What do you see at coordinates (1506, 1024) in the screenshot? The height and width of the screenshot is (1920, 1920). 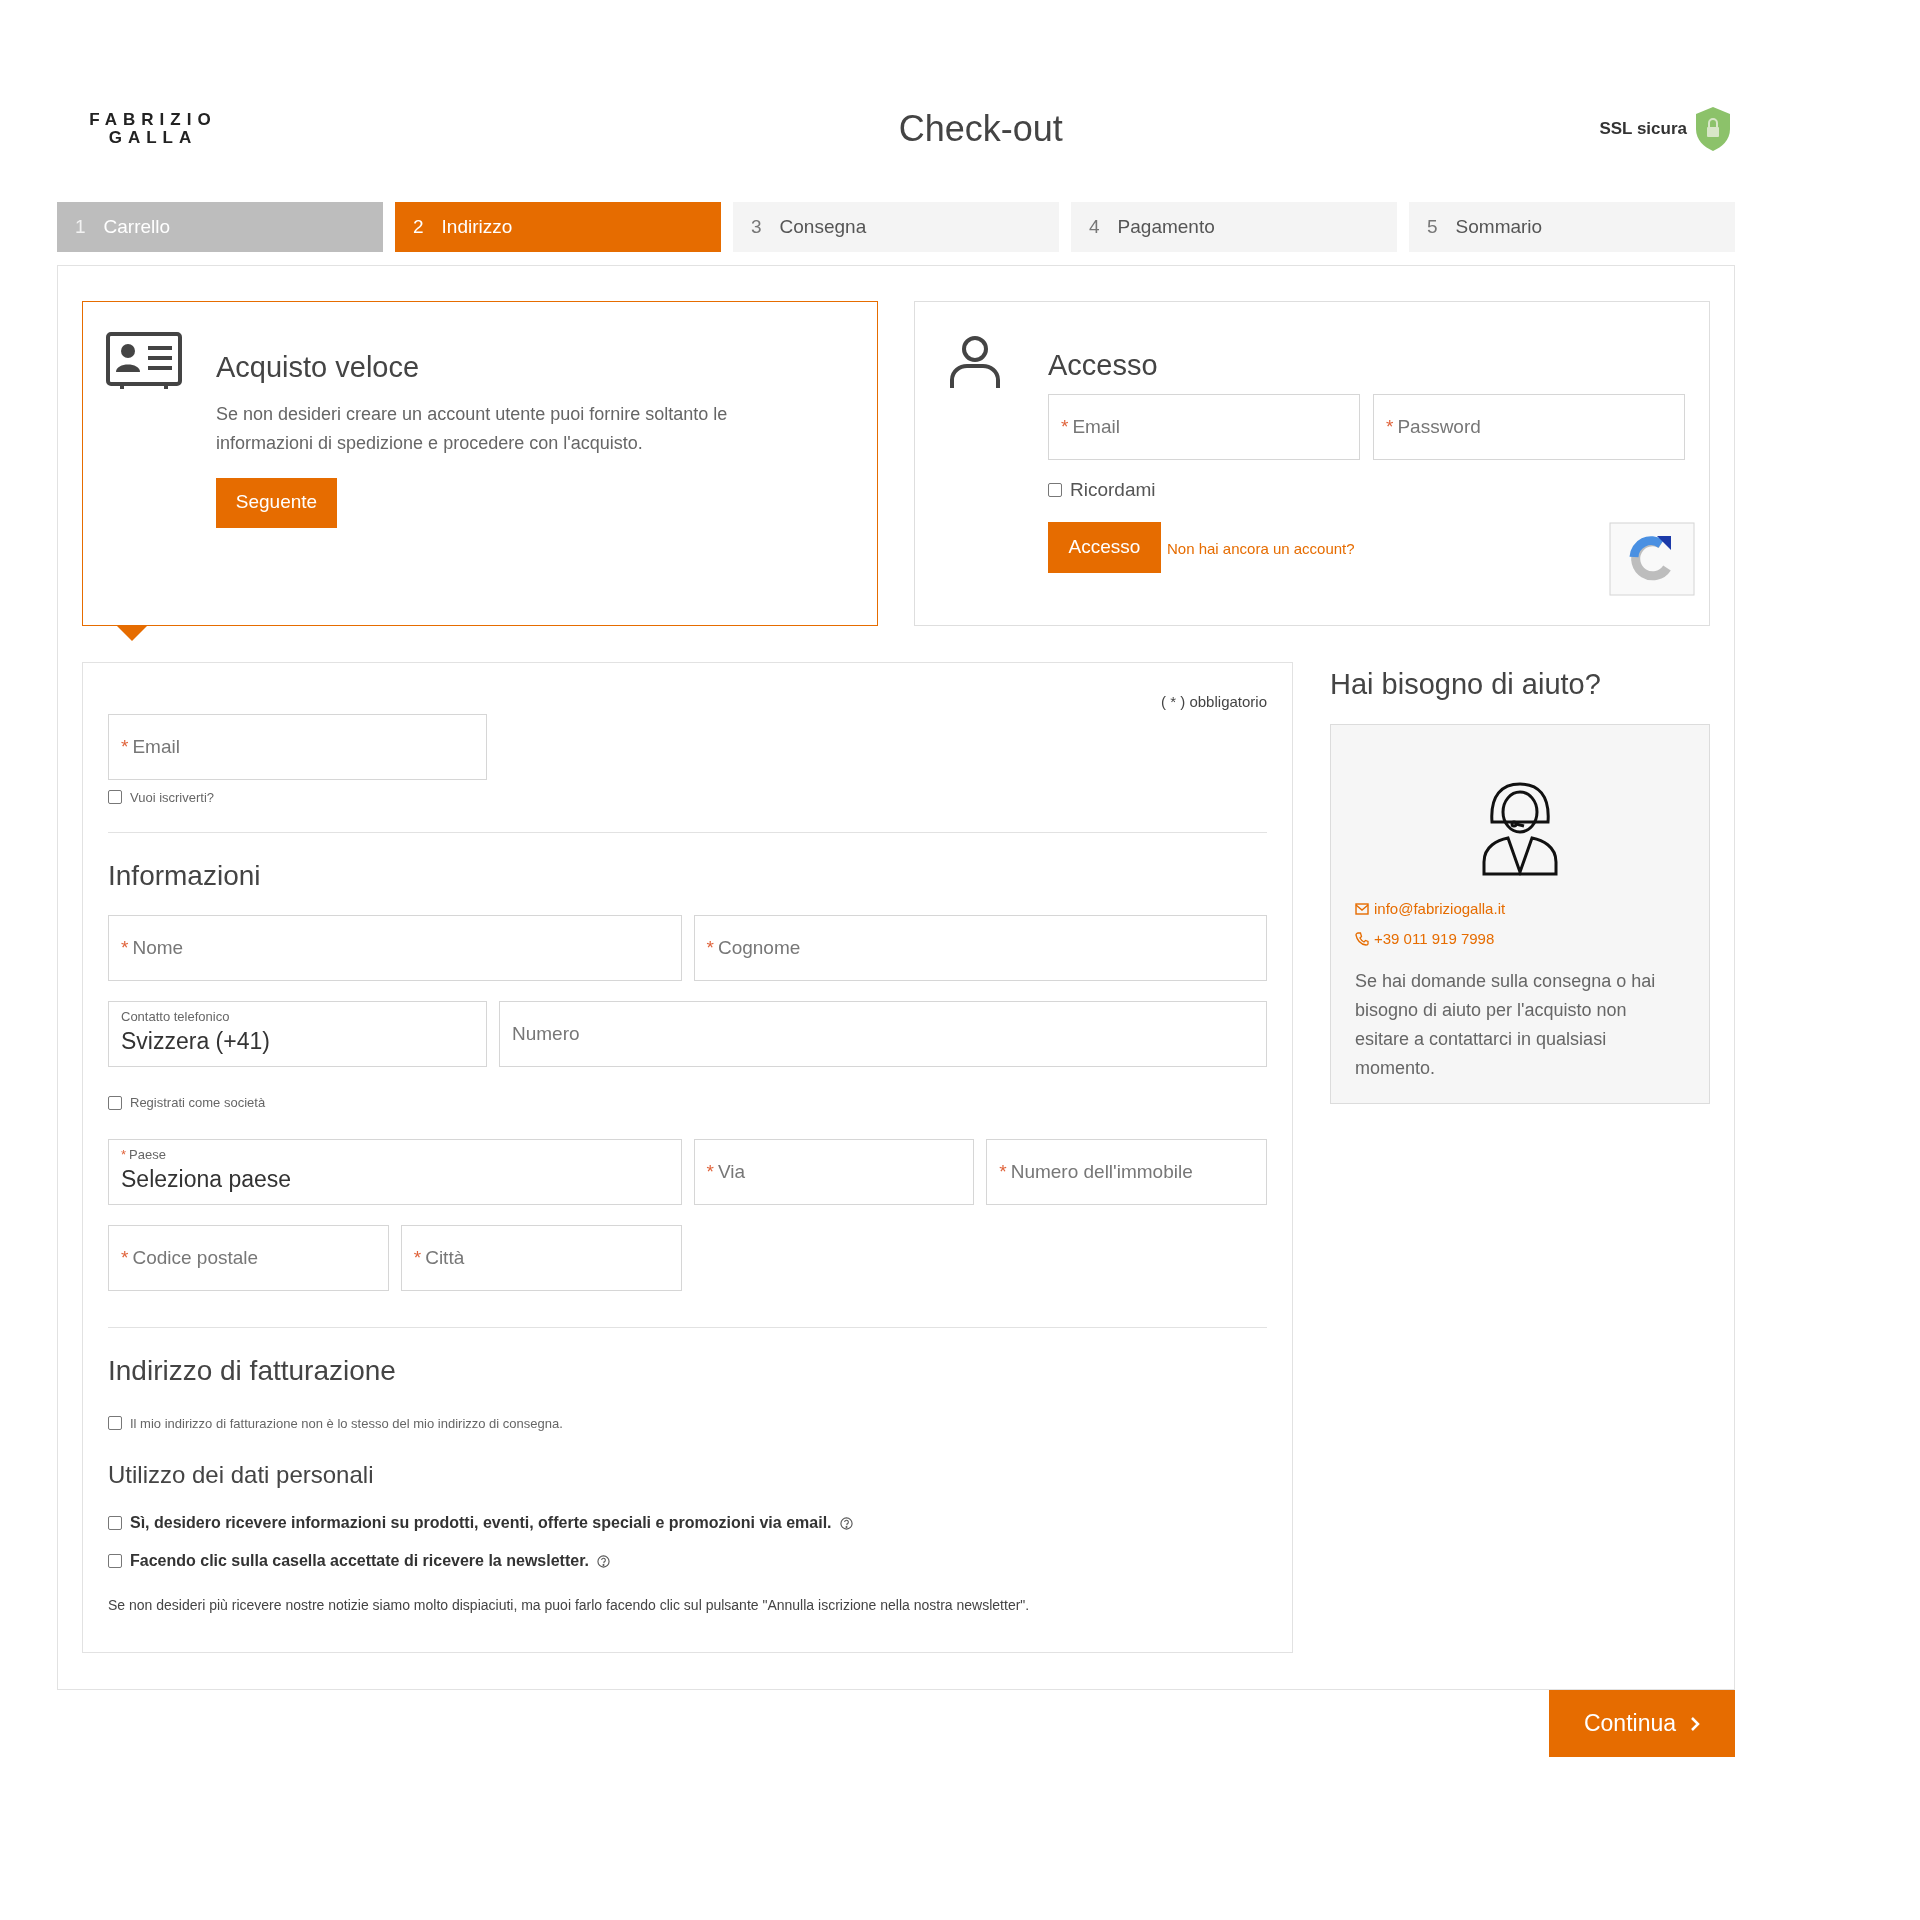 I see `help-text: Se hai domande sulla consegna o hai bisogno di aiuto per l'acquisto non esitare a contattarci in qualsiasi momento.` at bounding box center [1506, 1024].